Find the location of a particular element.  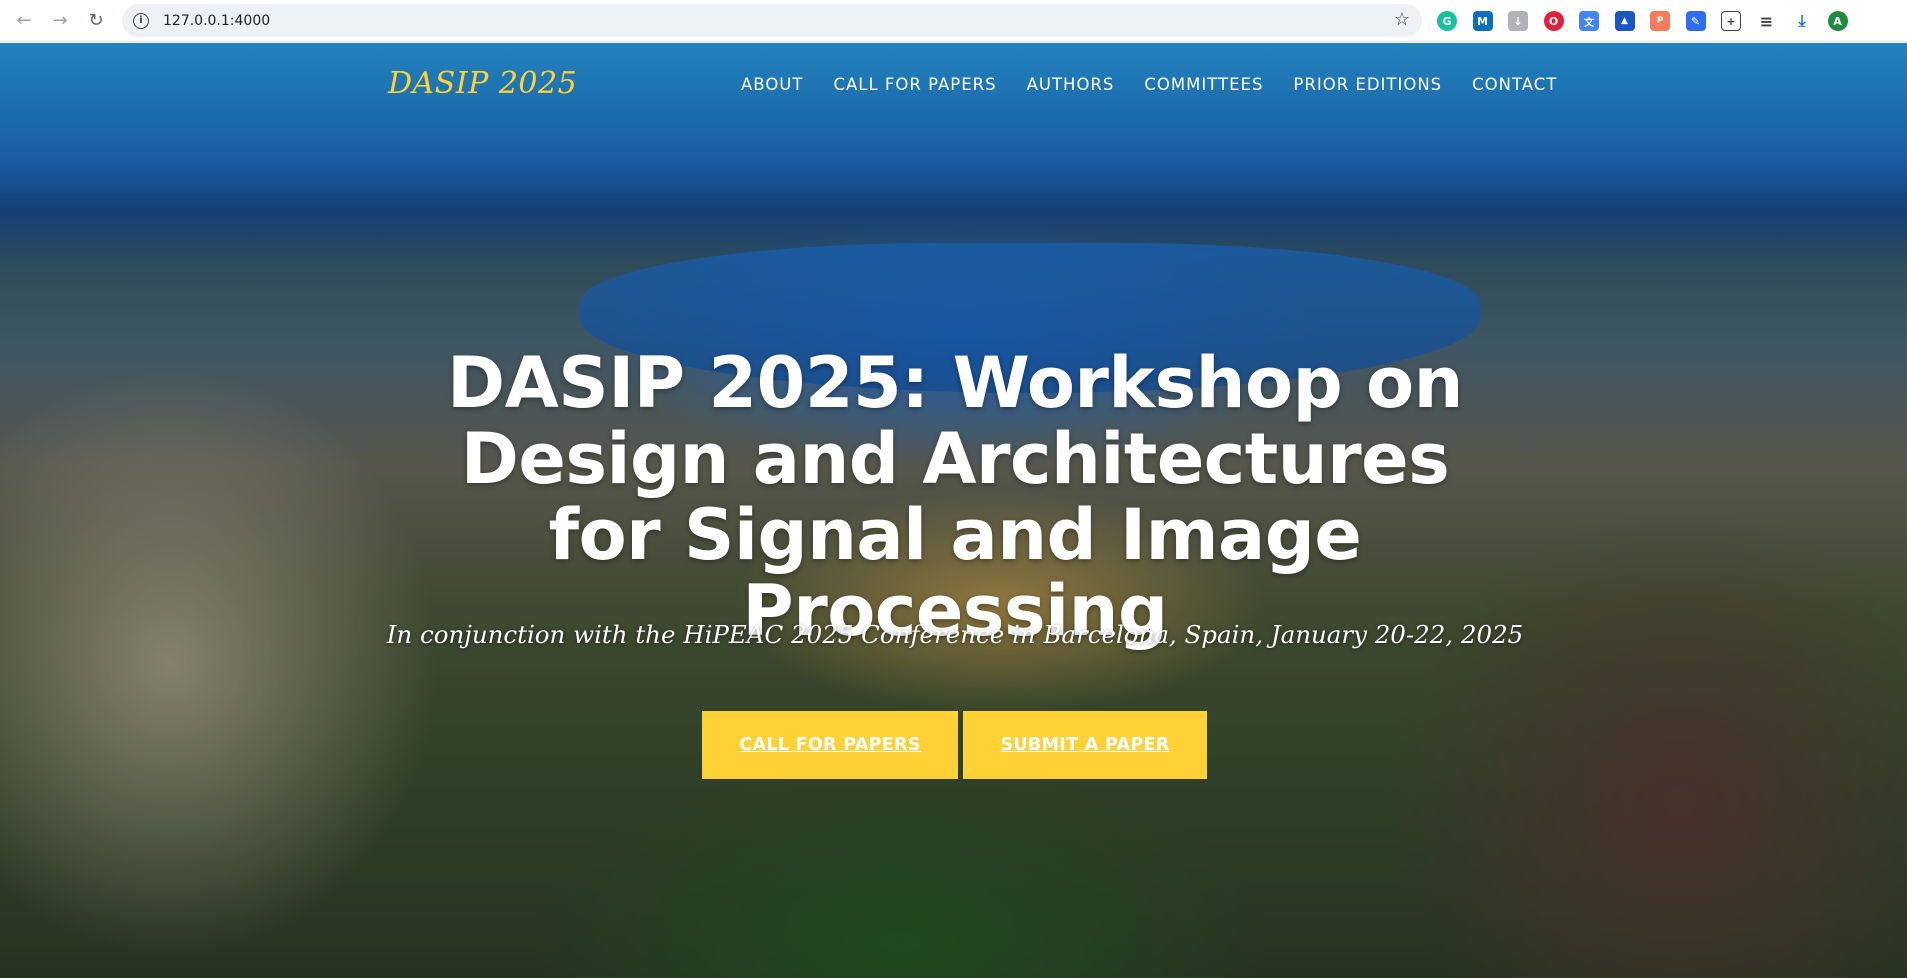

m-icon: M is located at coordinates (1482, 21).